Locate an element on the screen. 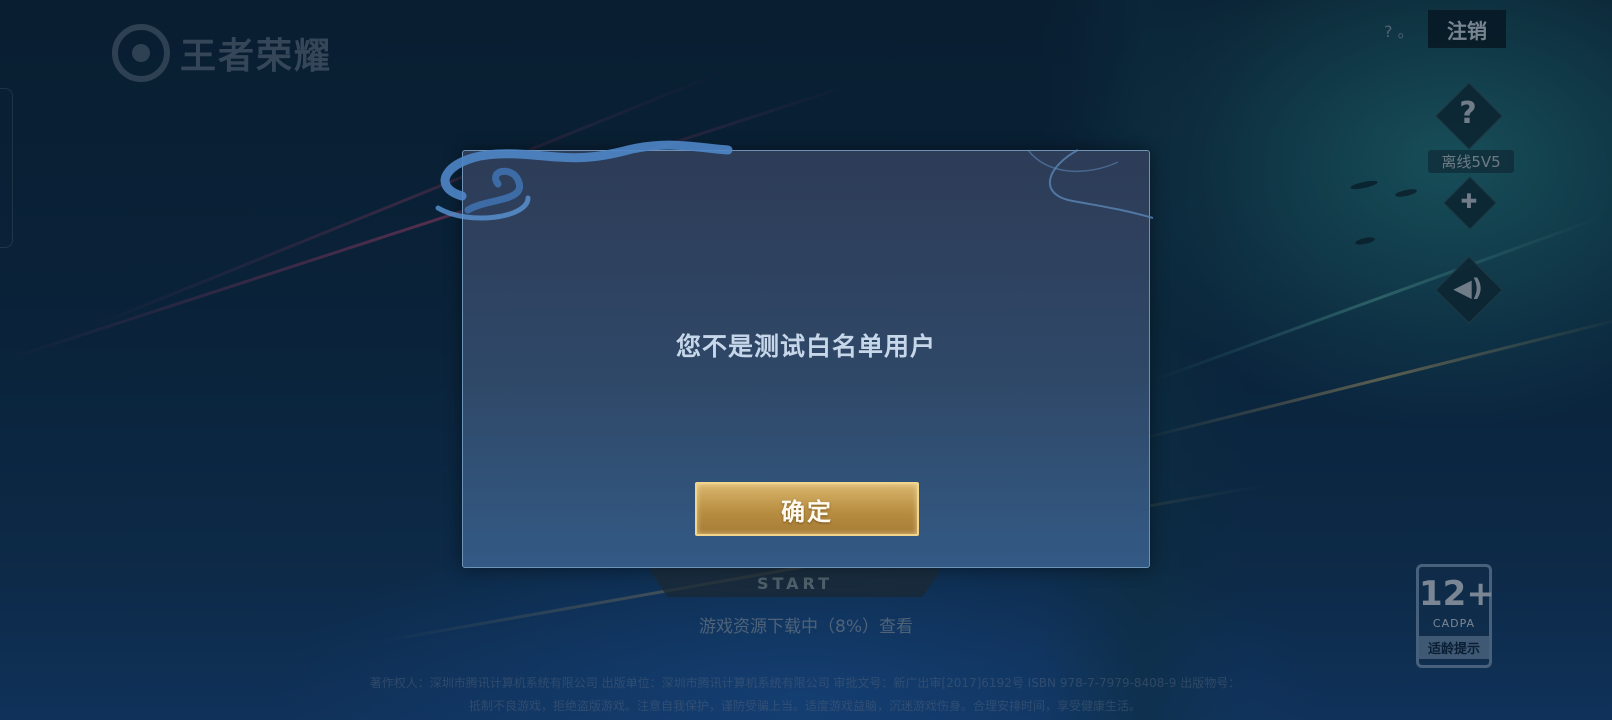 Image resolution: width=1612 pixels, height=720 pixels. confirm-button: 确定 is located at coordinates (807, 509).